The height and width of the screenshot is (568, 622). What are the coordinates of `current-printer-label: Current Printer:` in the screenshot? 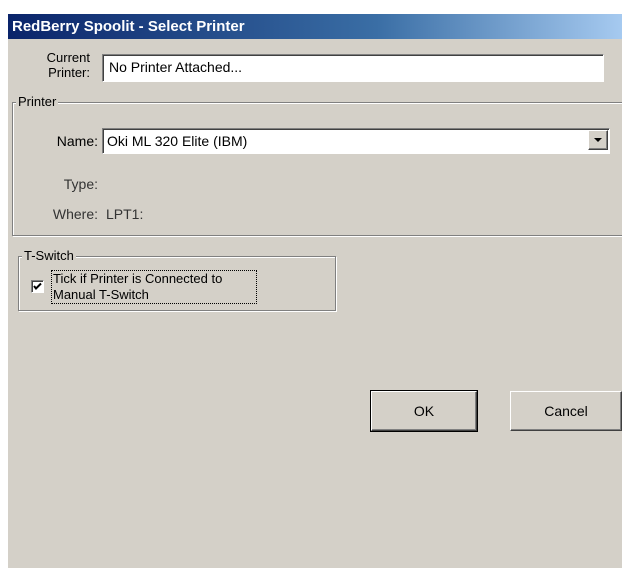 It's located at (63, 65).